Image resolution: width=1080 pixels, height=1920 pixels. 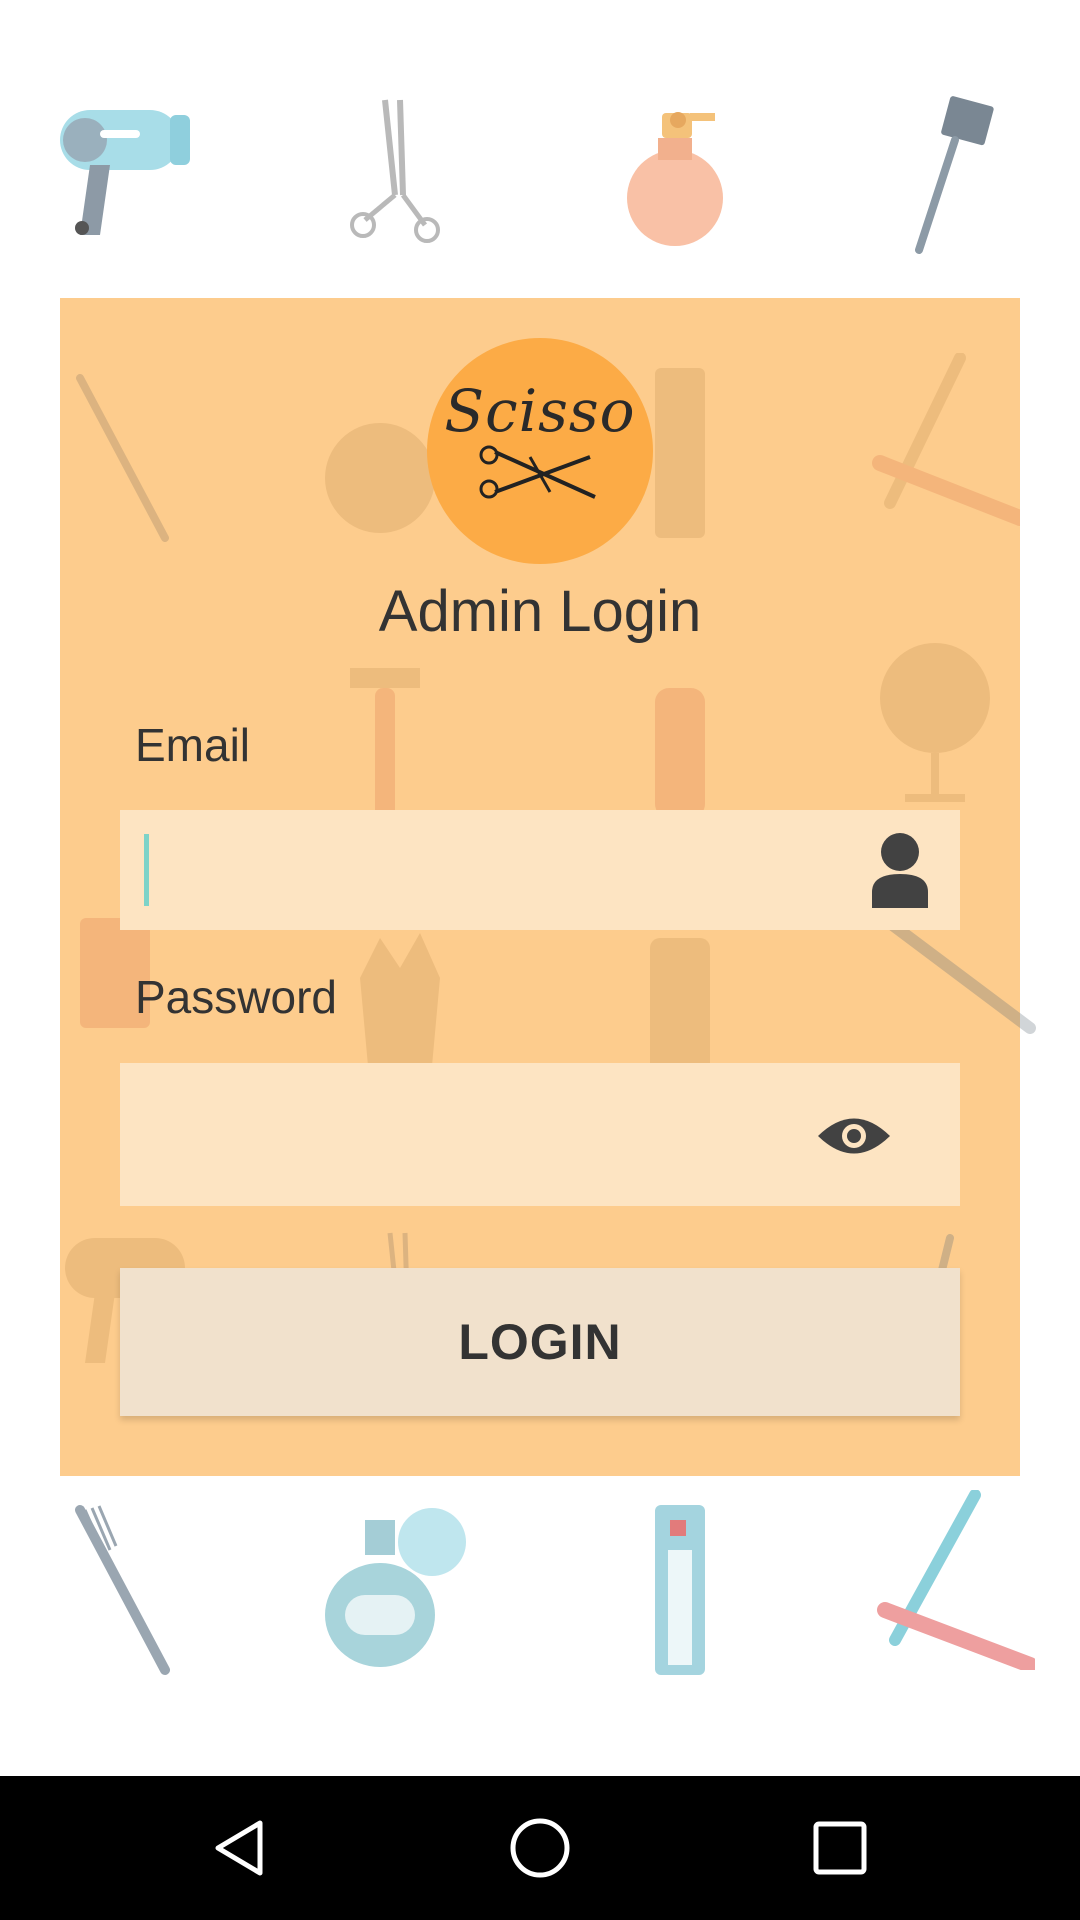 I want to click on password-field, so click(x=540, y=1134).